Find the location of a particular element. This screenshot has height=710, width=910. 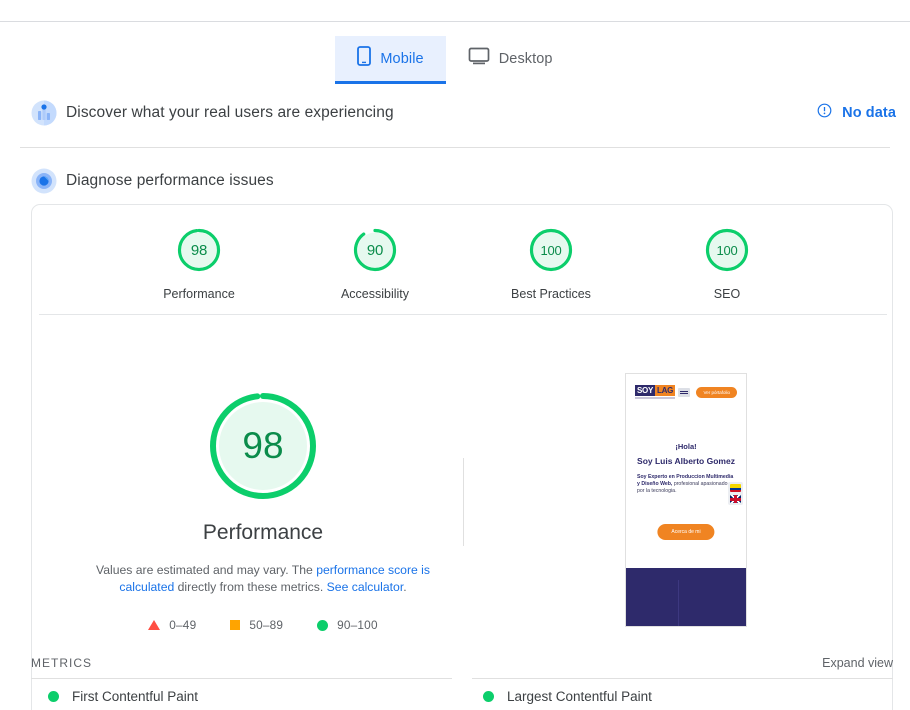

lab-data-icon is located at coordinates (44, 181).